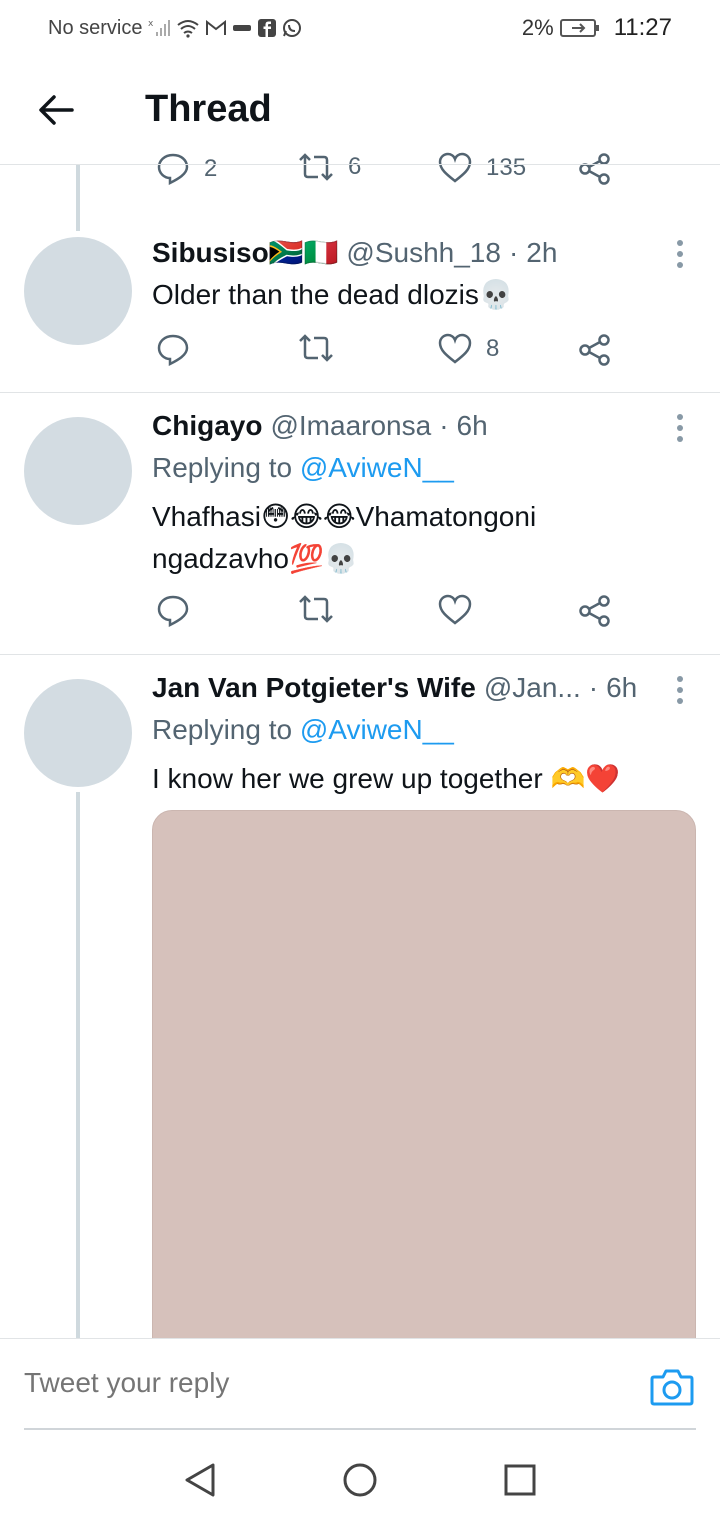 This screenshot has width=720, height=1520. I want to click on partial-tweet-actions: 2 6 135, so click(360, 170).